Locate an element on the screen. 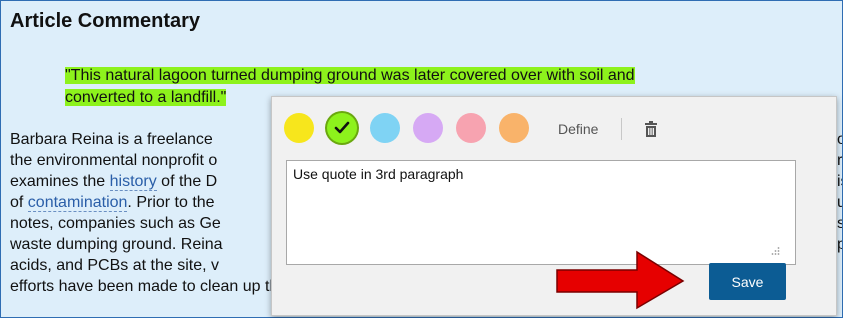  body-text-segment: examines the is located at coordinates (60, 181).